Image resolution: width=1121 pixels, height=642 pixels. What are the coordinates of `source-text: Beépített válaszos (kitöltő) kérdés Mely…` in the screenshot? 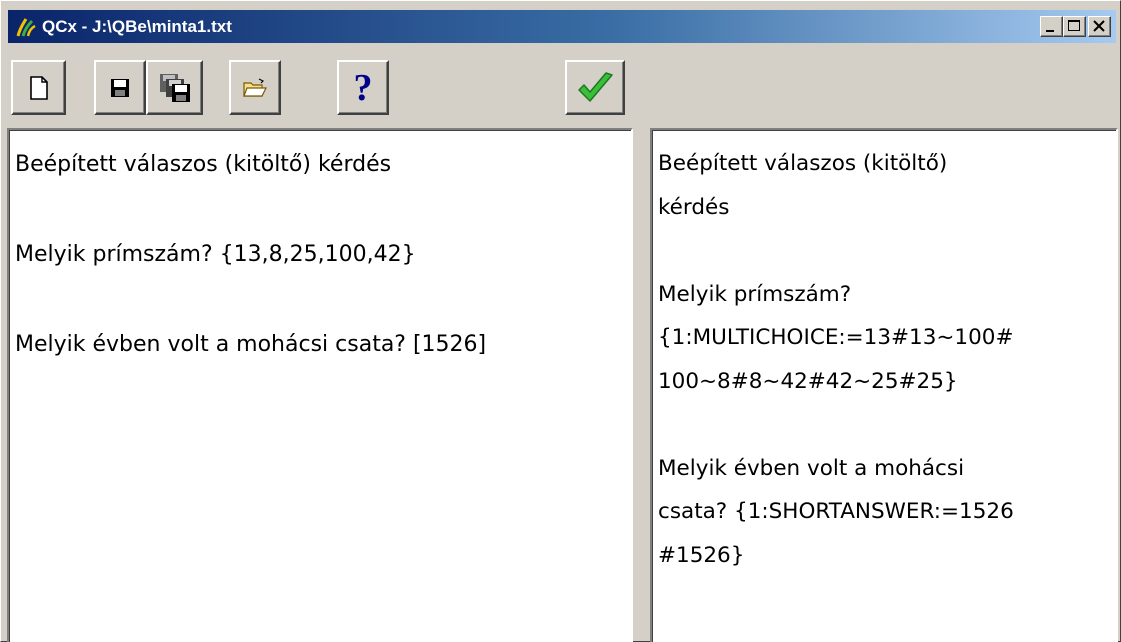 It's located at (251, 254).